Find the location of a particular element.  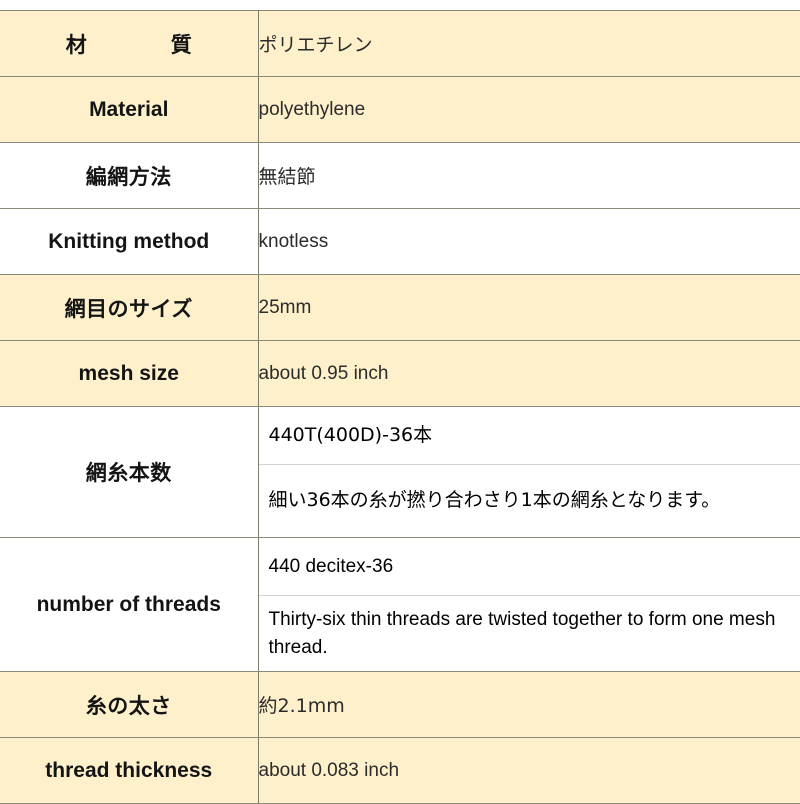

row-label-wrapper: number of threads is located at coordinates (129, 605).